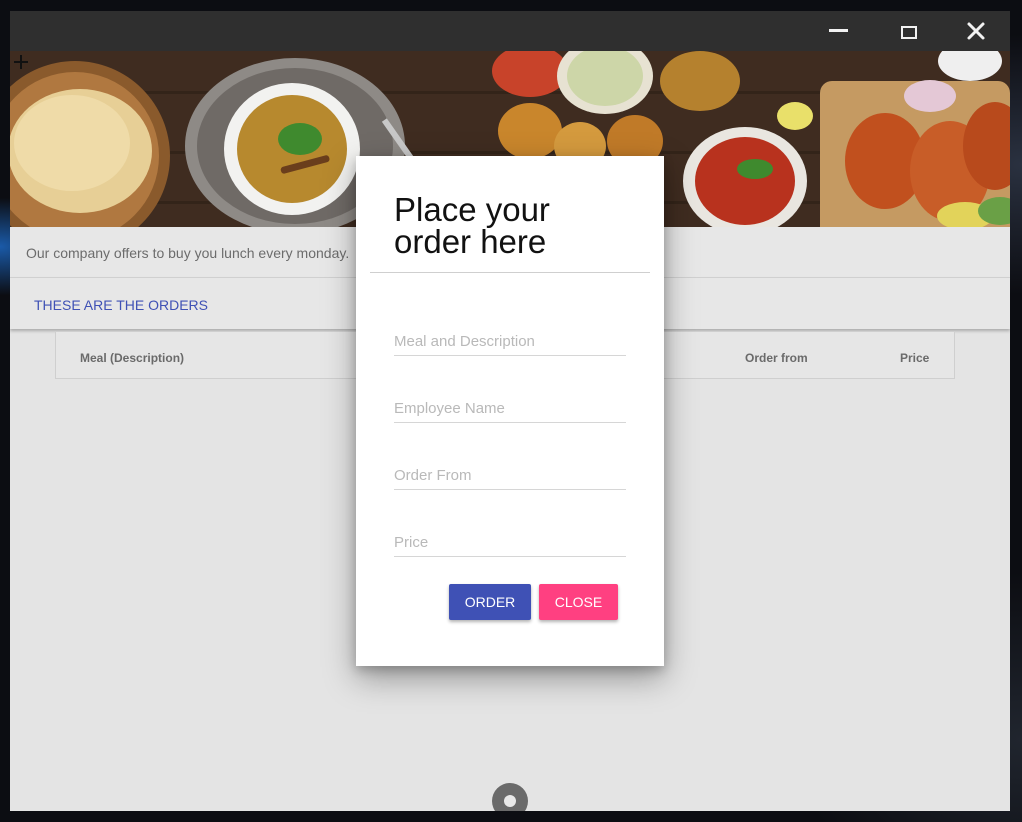 This screenshot has height=822, width=1022. I want to click on scroll-handle, so click(510, 797).